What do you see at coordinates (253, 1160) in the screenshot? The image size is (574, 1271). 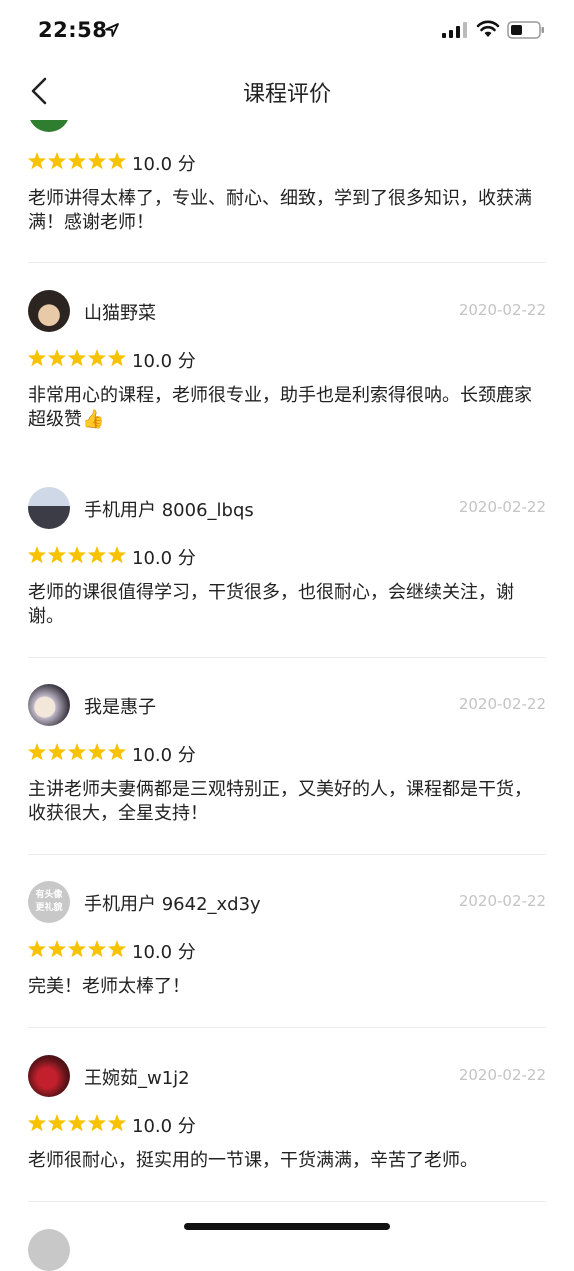 I see `review-content: 老师很耐心，挺实用的一节课，干货满满，辛苦了老师。` at bounding box center [253, 1160].